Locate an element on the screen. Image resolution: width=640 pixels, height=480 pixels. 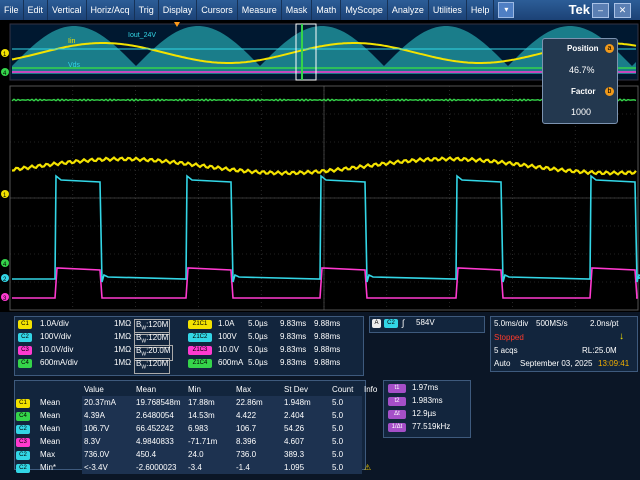
channel-scale: 600mA/div is located at coordinates (59, 362).